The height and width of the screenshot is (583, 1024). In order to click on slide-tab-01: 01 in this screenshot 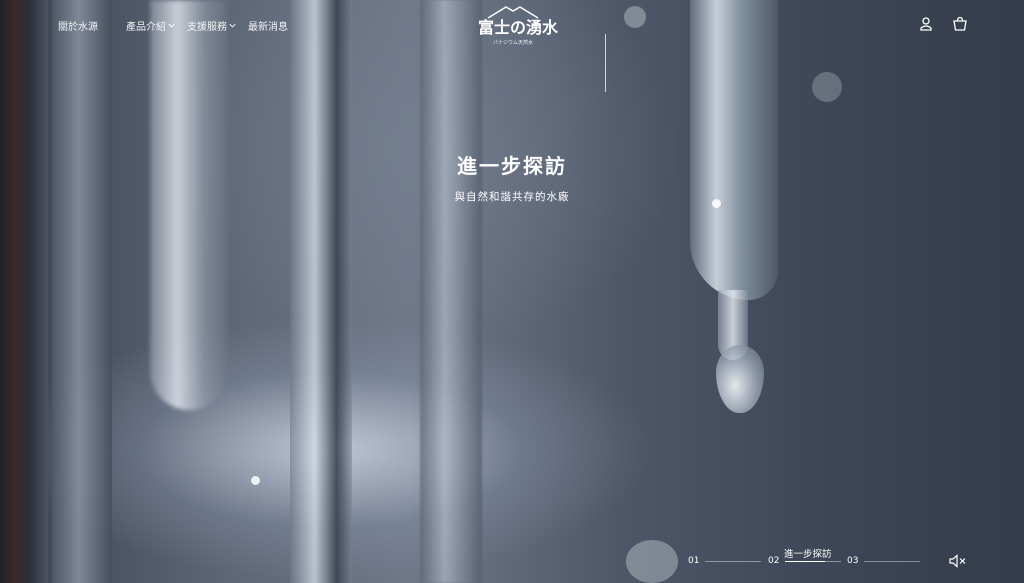, I will do `click(725, 561)`.